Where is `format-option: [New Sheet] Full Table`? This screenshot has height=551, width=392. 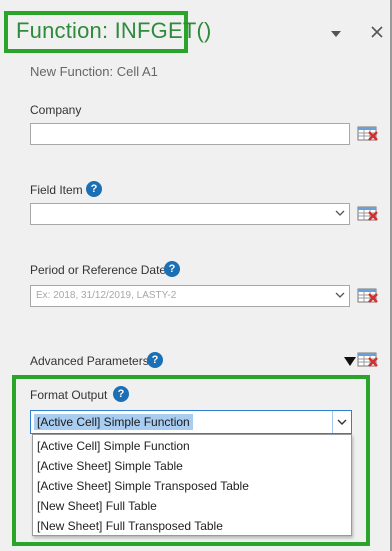
format-option: [New Sheet] Full Table is located at coordinates (97, 506).